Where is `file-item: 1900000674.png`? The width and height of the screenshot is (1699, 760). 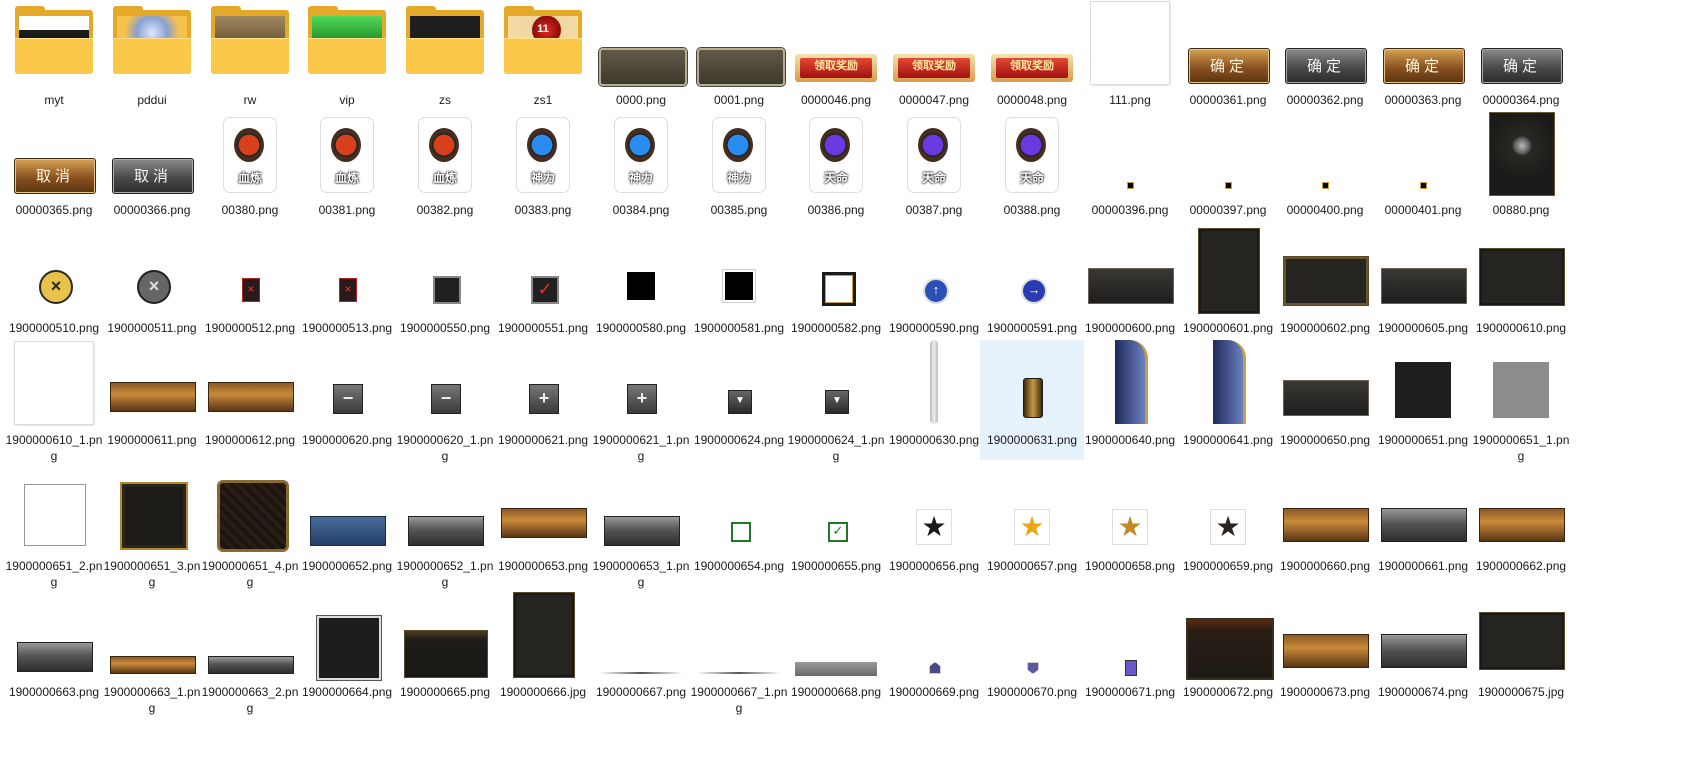 file-item: 1900000674.png is located at coordinates (1423, 652).